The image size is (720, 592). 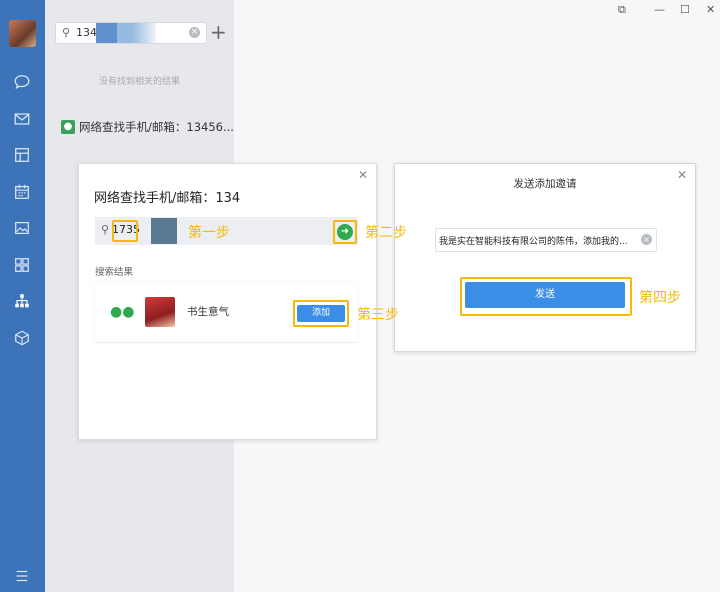 I want to click on person-icon: ●, so click(x=68, y=127).